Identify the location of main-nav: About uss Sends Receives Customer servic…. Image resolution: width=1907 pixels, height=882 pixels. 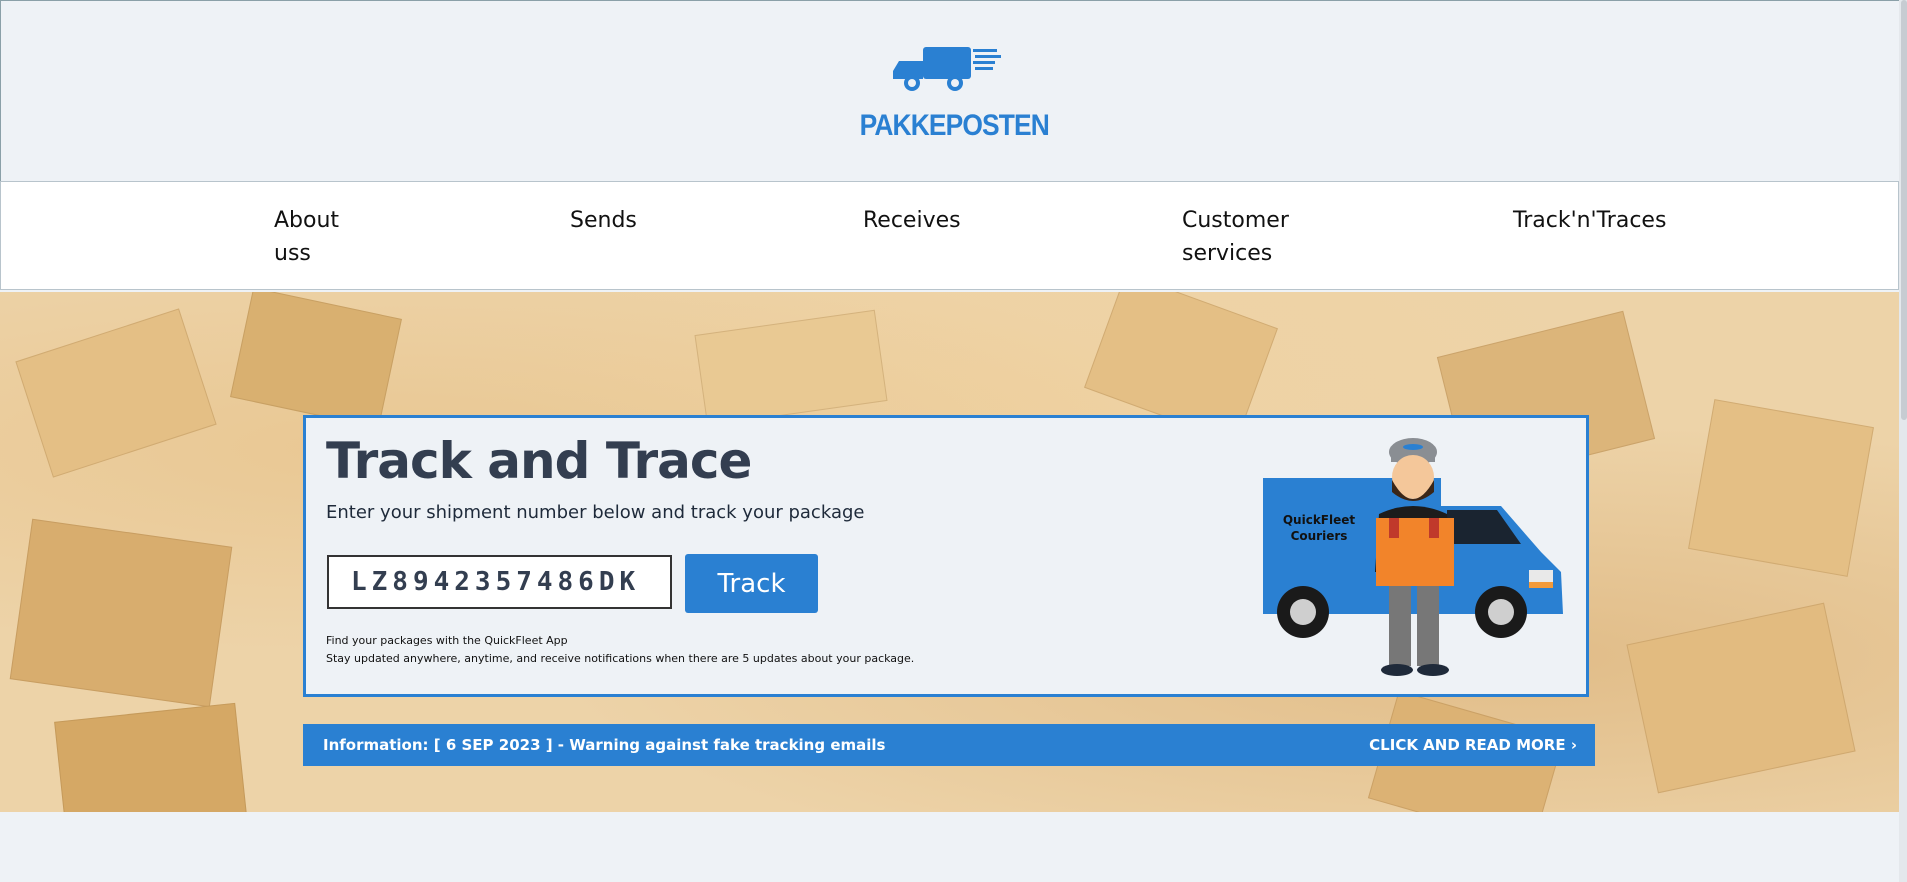
(949, 235).